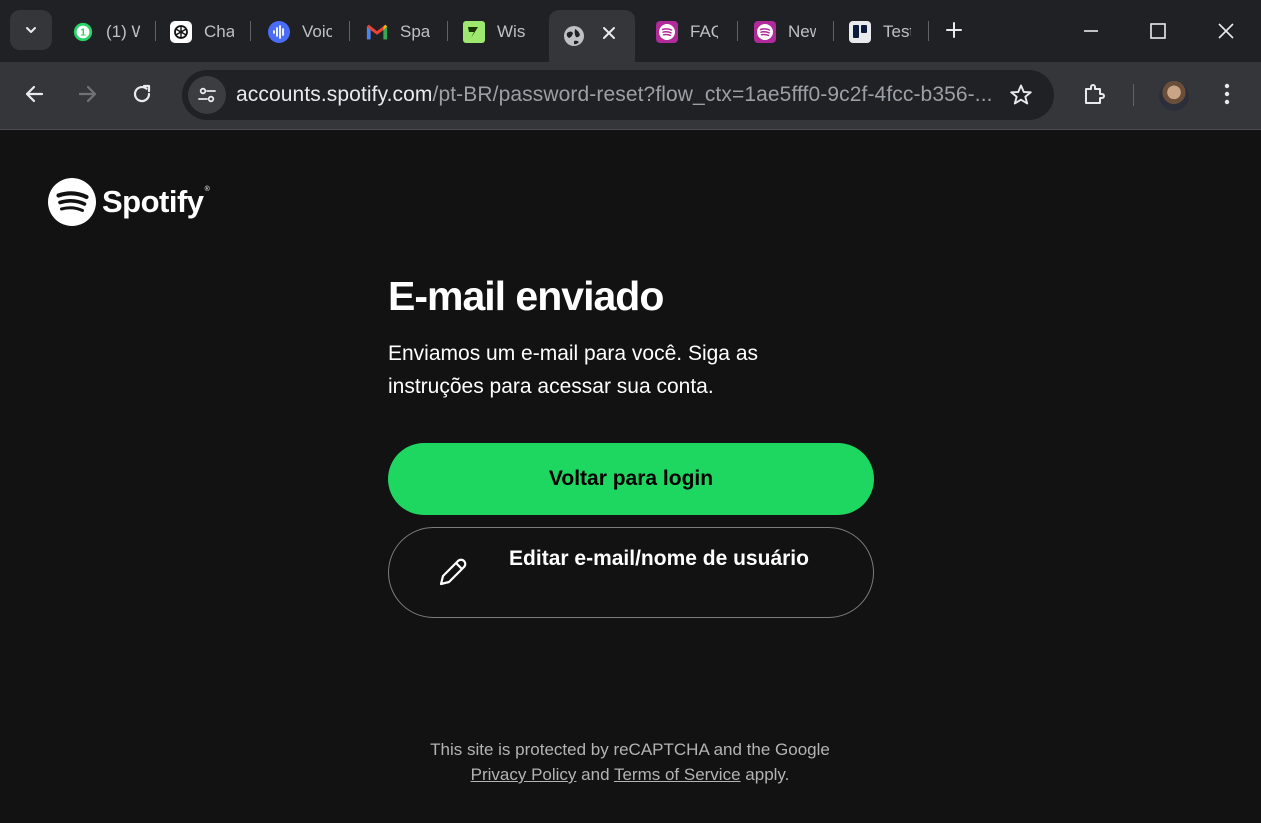  I want to click on close-icon, so click(1226, 31).